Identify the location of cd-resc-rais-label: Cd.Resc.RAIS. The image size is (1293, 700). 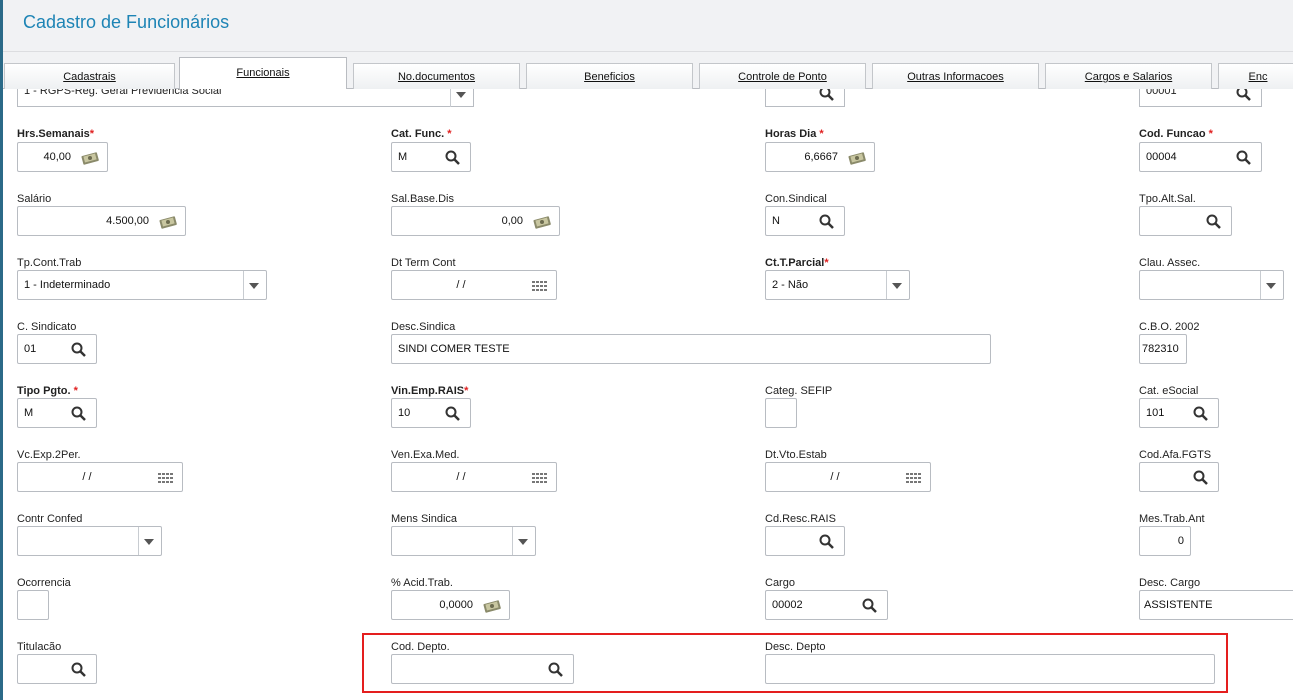
(800, 519).